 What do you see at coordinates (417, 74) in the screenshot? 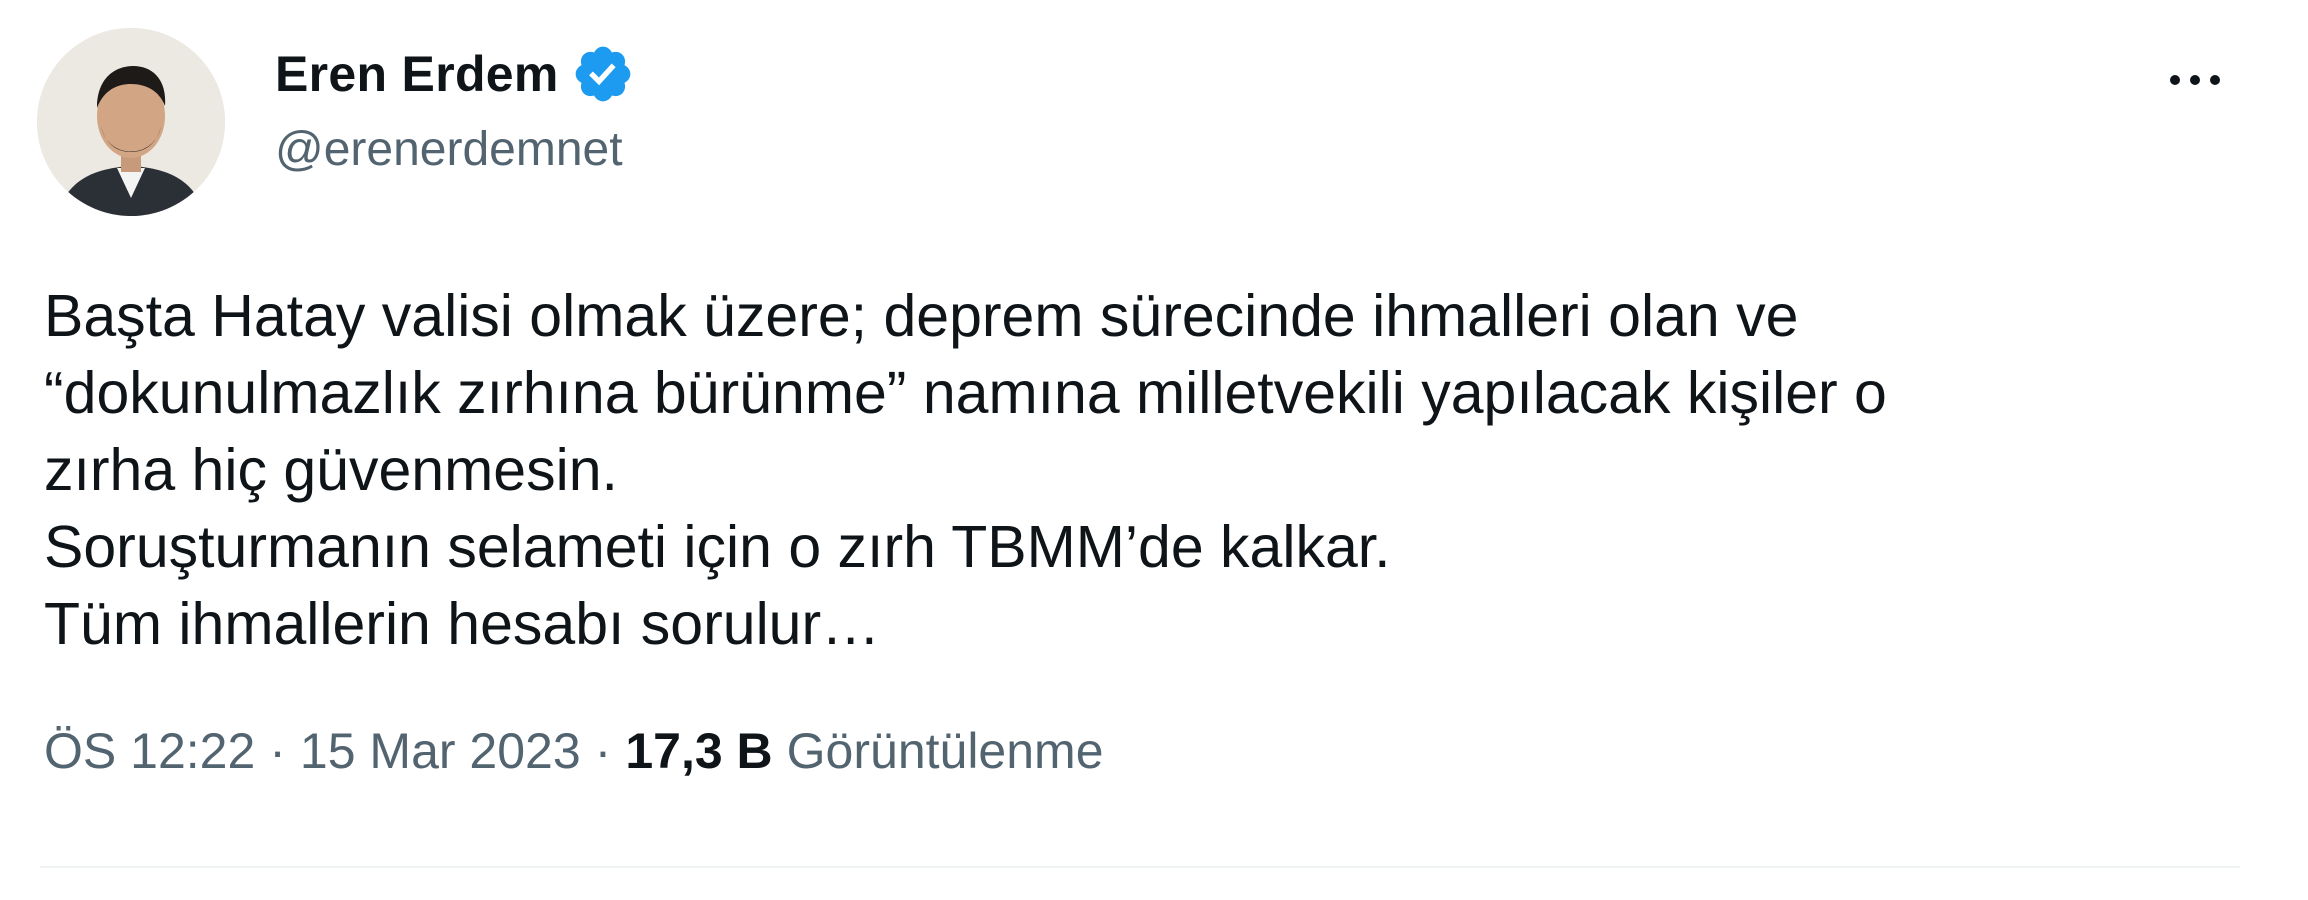
I see `display-name: Eren Erdem` at bounding box center [417, 74].